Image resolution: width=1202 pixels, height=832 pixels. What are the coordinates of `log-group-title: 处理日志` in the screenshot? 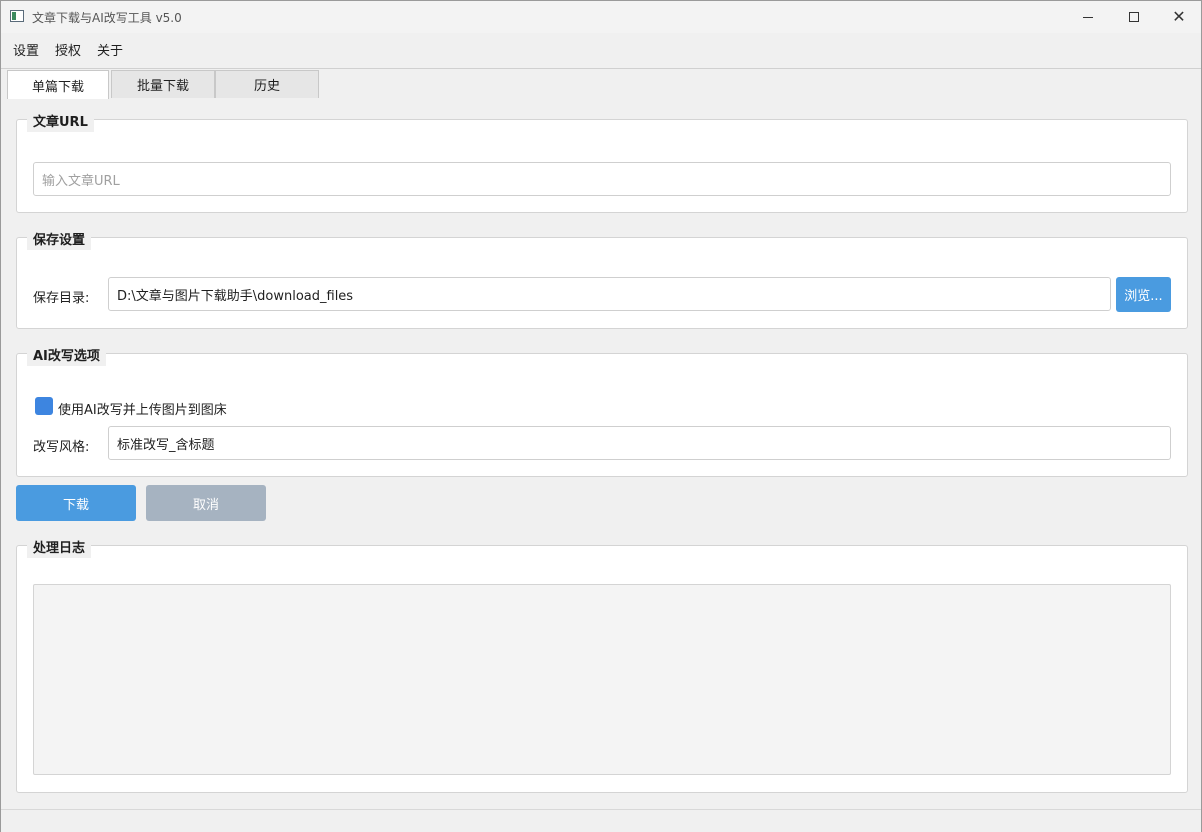 It's located at (59, 546).